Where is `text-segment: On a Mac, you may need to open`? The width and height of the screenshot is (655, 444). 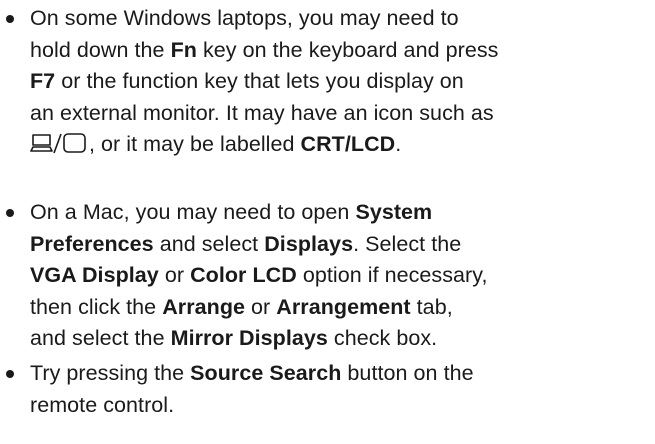
text-segment: On a Mac, you may need to open is located at coordinates (193, 212).